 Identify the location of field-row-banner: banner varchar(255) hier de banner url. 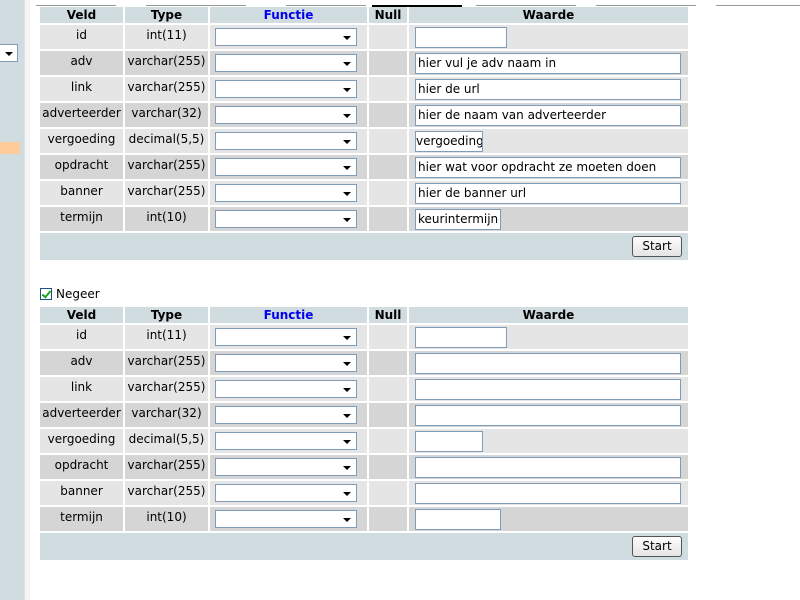
(364, 193).